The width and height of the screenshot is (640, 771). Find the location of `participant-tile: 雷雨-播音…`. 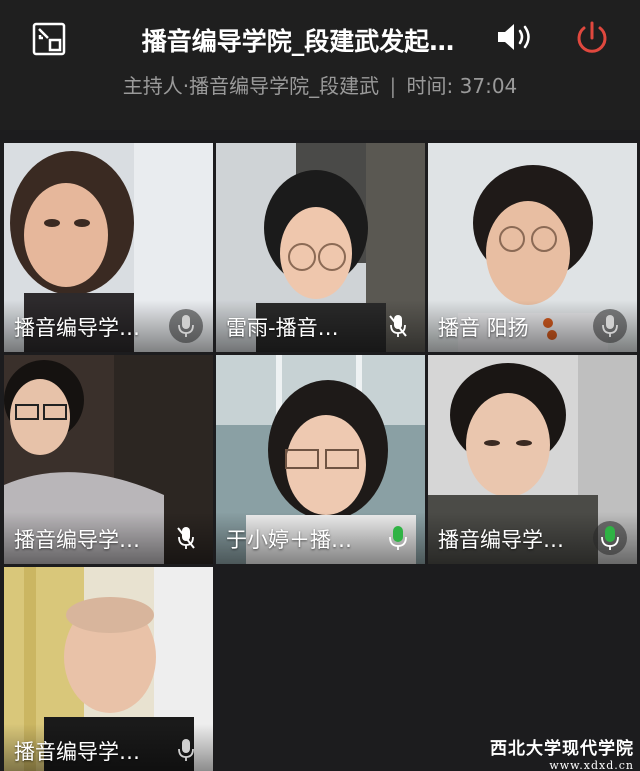

participant-tile: 雷雨-播音… is located at coordinates (320, 247).